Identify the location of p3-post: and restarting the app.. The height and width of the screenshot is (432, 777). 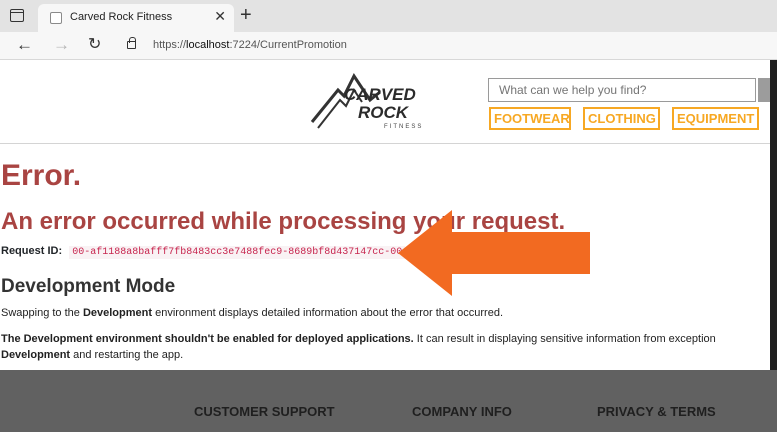
(127, 355).